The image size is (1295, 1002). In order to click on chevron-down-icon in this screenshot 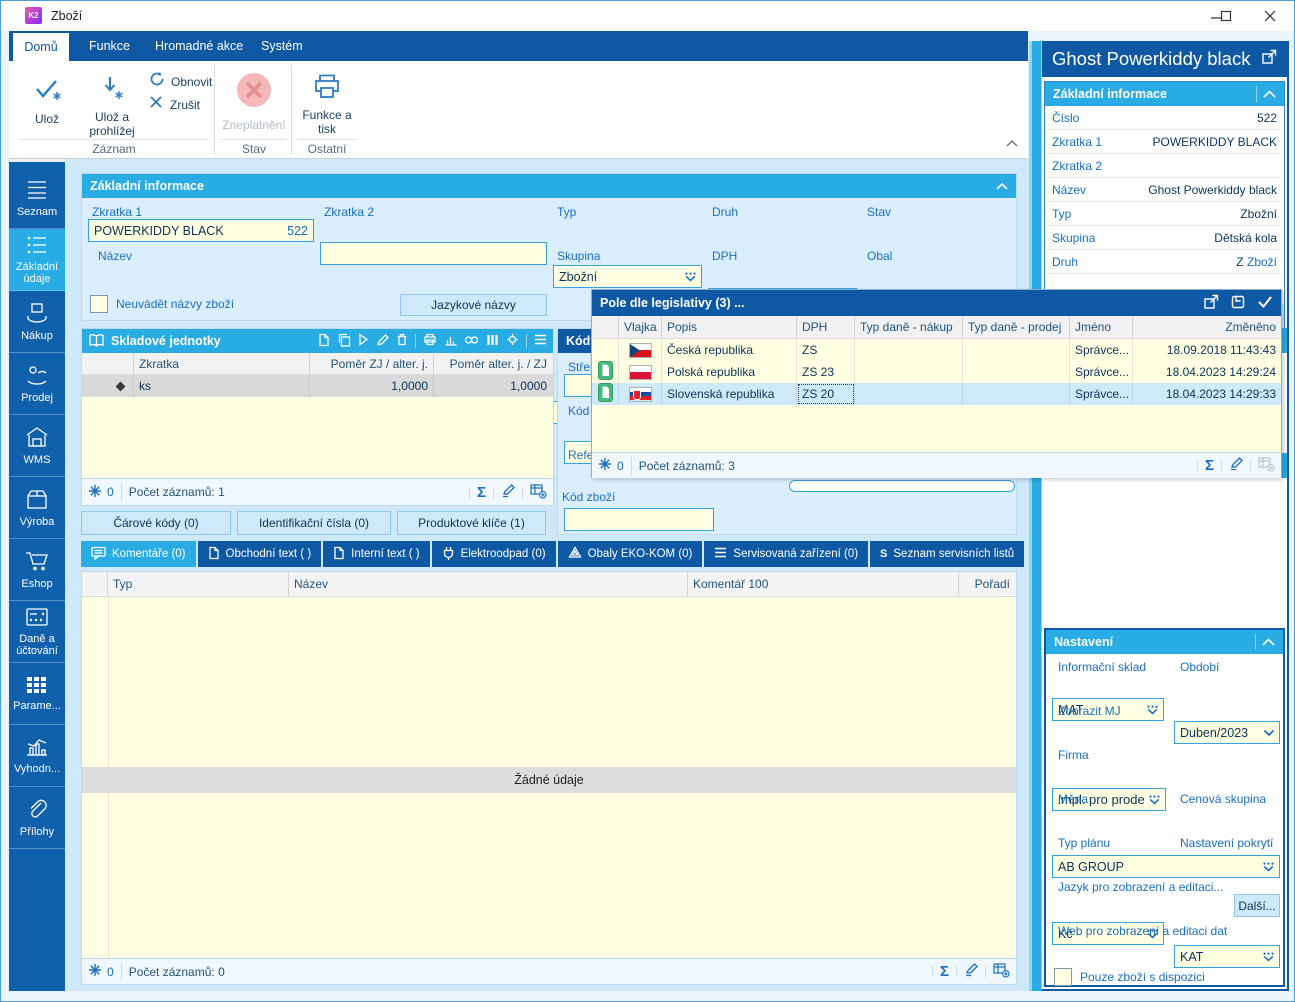, I will do `click(1269, 733)`.